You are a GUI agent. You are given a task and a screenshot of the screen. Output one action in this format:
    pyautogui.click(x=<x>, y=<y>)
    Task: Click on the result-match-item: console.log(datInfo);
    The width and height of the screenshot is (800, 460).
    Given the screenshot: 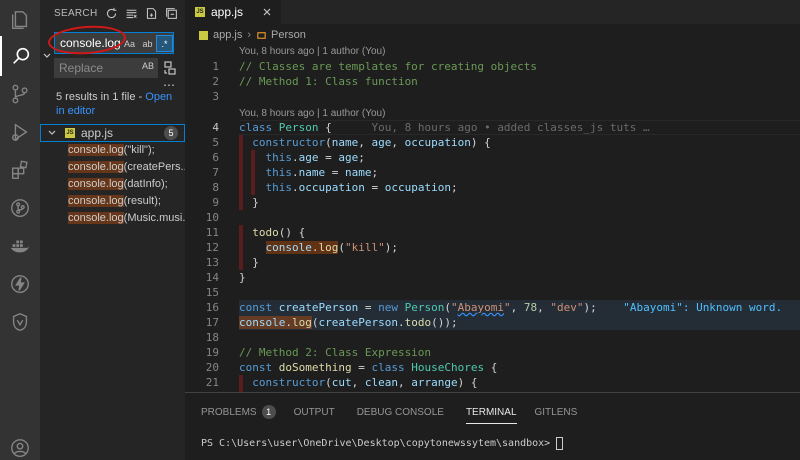 What is the action you would take?
    pyautogui.click(x=112, y=184)
    